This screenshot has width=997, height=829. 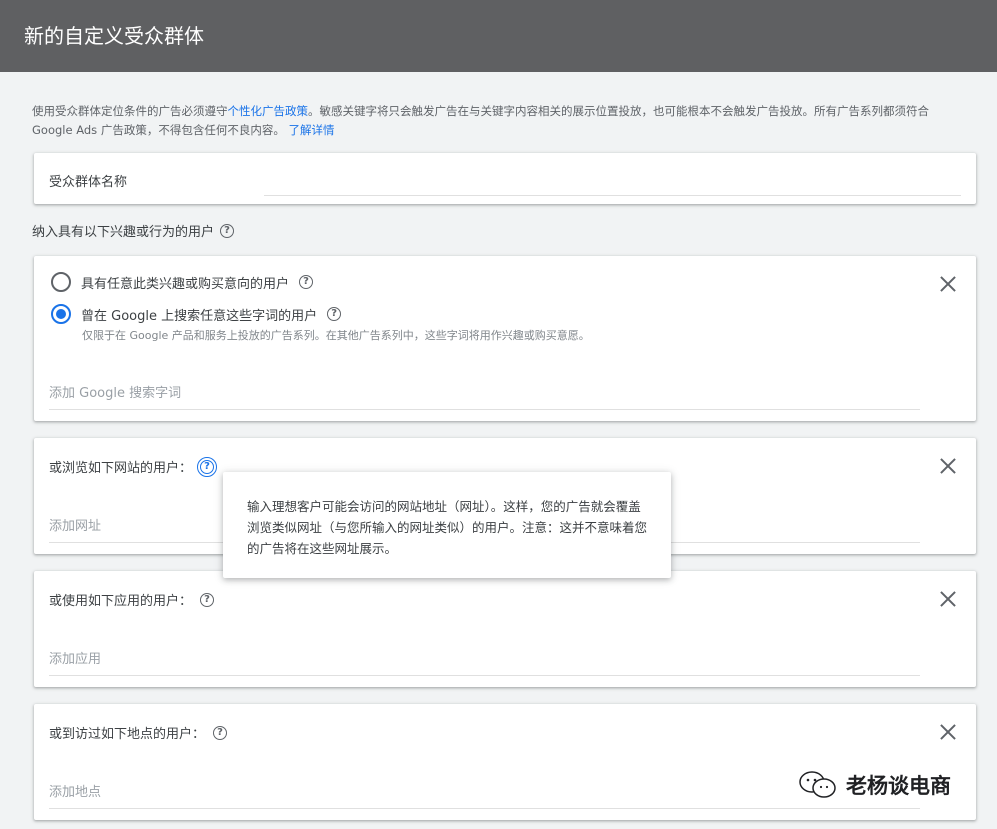 I want to click on audience-name-label: 受众群体名称, so click(x=88, y=182).